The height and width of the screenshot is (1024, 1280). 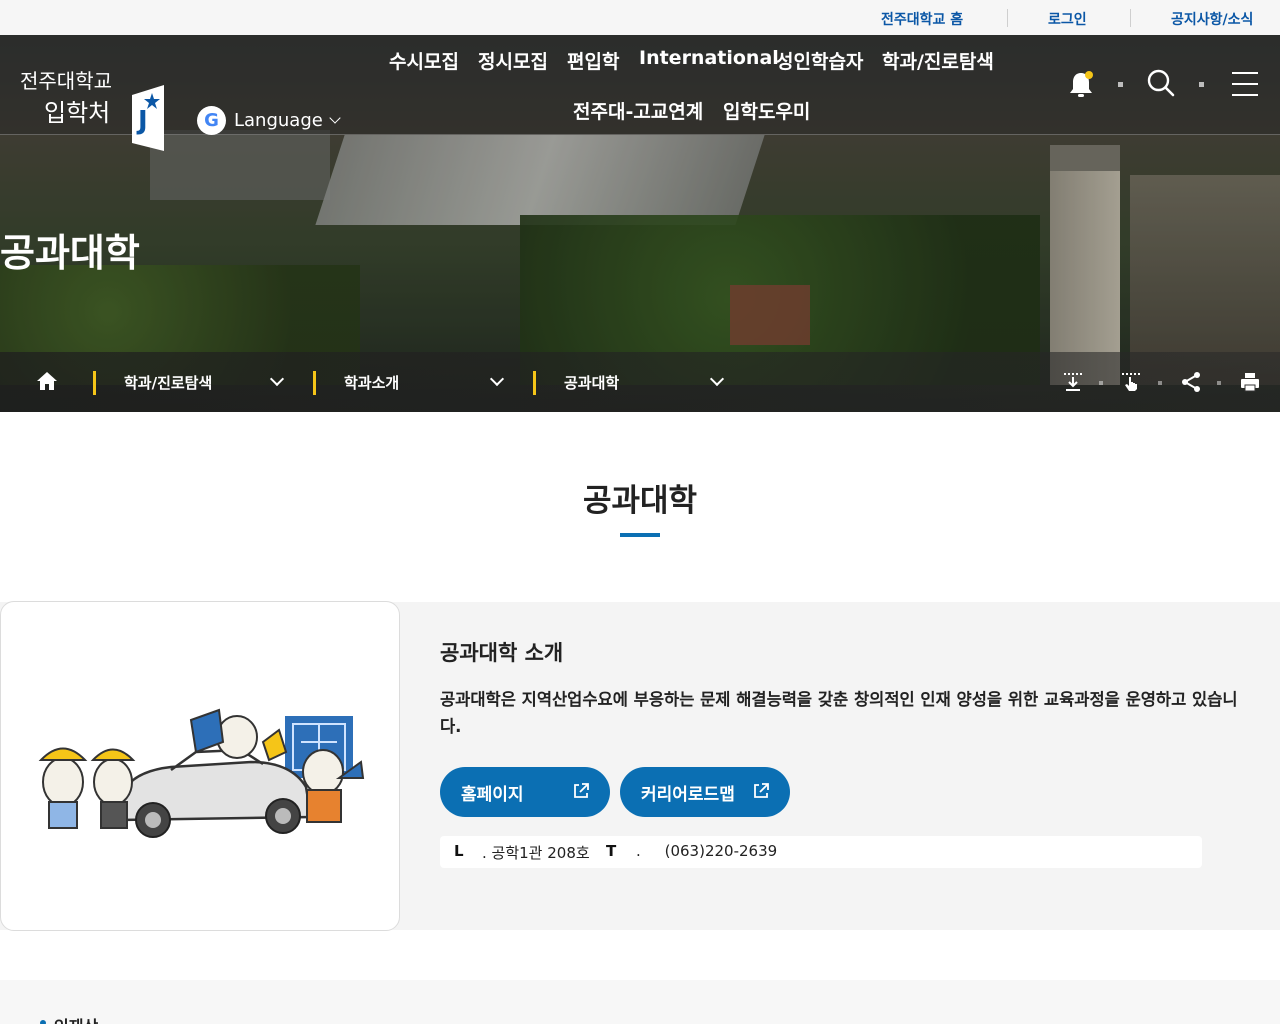 What do you see at coordinates (1191, 382) in the screenshot?
I see `share-icon` at bounding box center [1191, 382].